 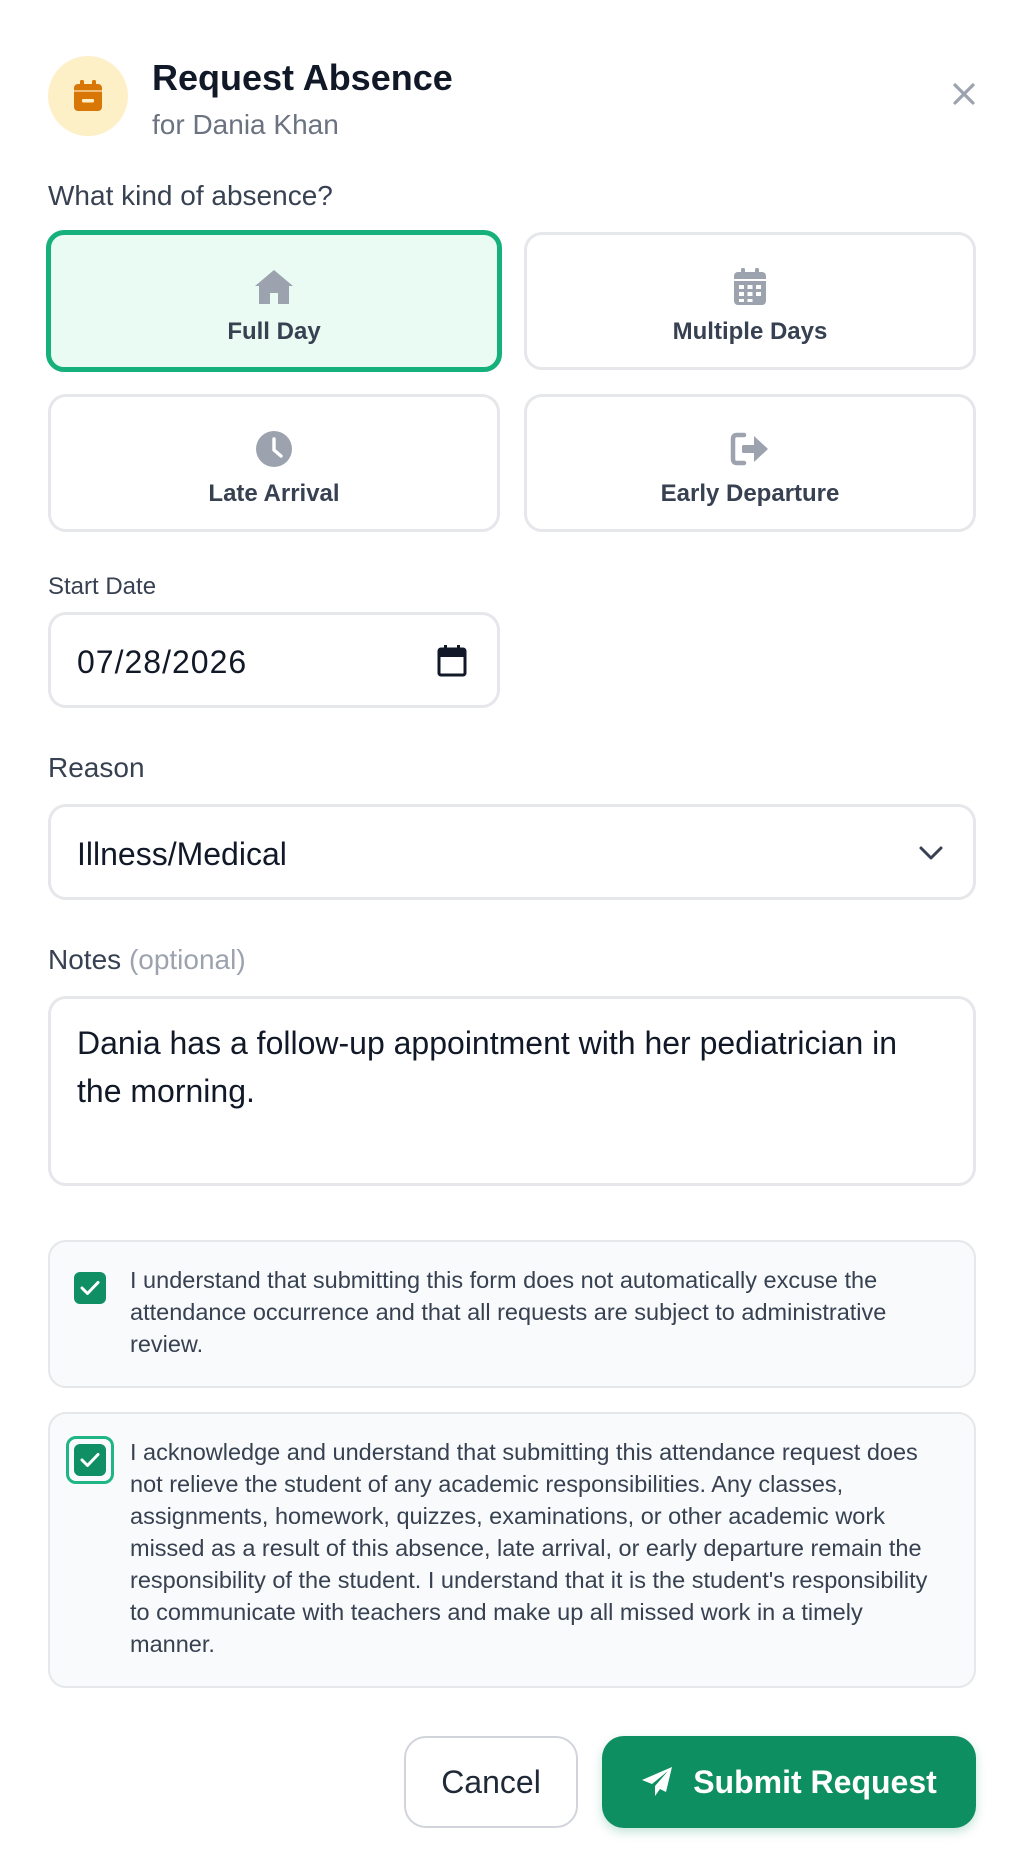 What do you see at coordinates (512, 99) in the screenshot?
I see `modal-header: Request Absence for Dania Khan` at bounding box center [512, 99].